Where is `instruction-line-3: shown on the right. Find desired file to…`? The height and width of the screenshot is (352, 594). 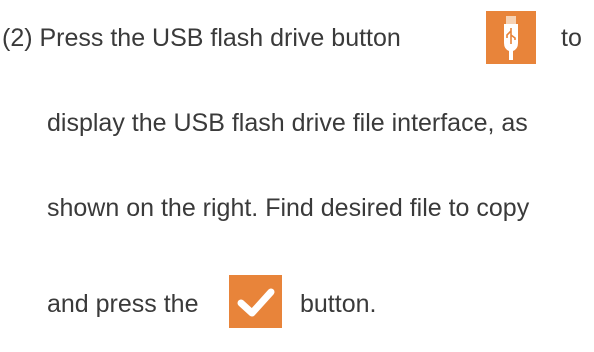
instruction-line-3: shown on the right. Find desired file to… is located at coordinates (288, 208).